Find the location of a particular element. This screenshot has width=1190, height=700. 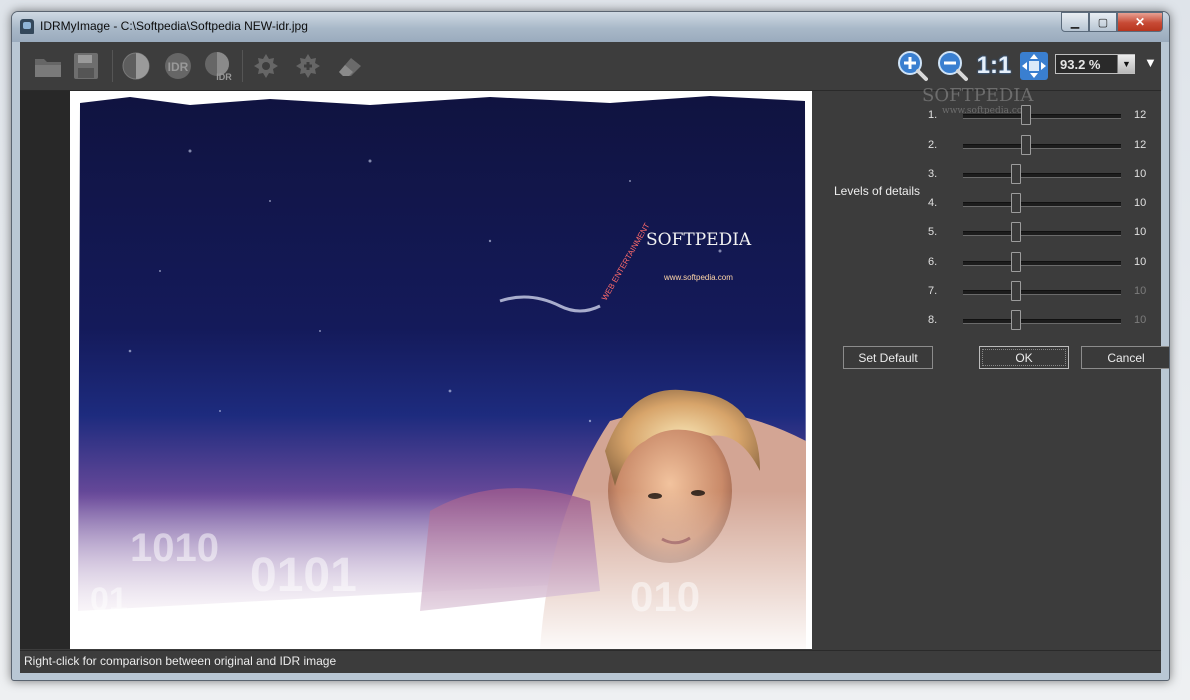

level-number: 4. is located at coordinates (933, 203).